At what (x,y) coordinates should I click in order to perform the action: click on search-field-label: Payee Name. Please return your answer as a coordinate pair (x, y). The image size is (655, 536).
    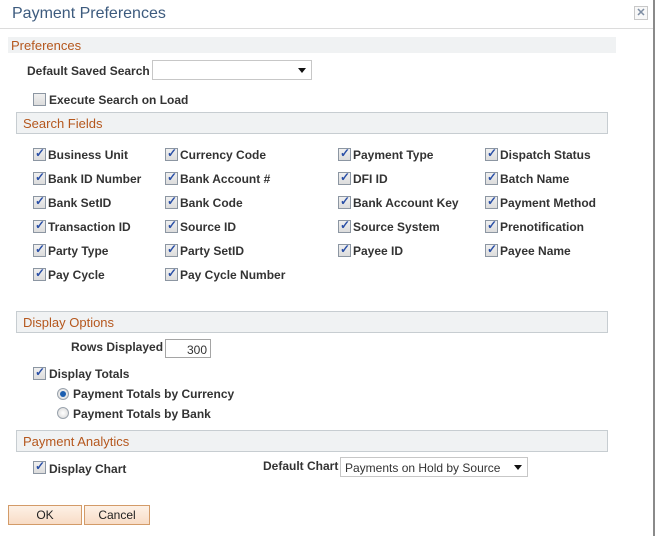
    Looking at the image, I should click on (535, 251).